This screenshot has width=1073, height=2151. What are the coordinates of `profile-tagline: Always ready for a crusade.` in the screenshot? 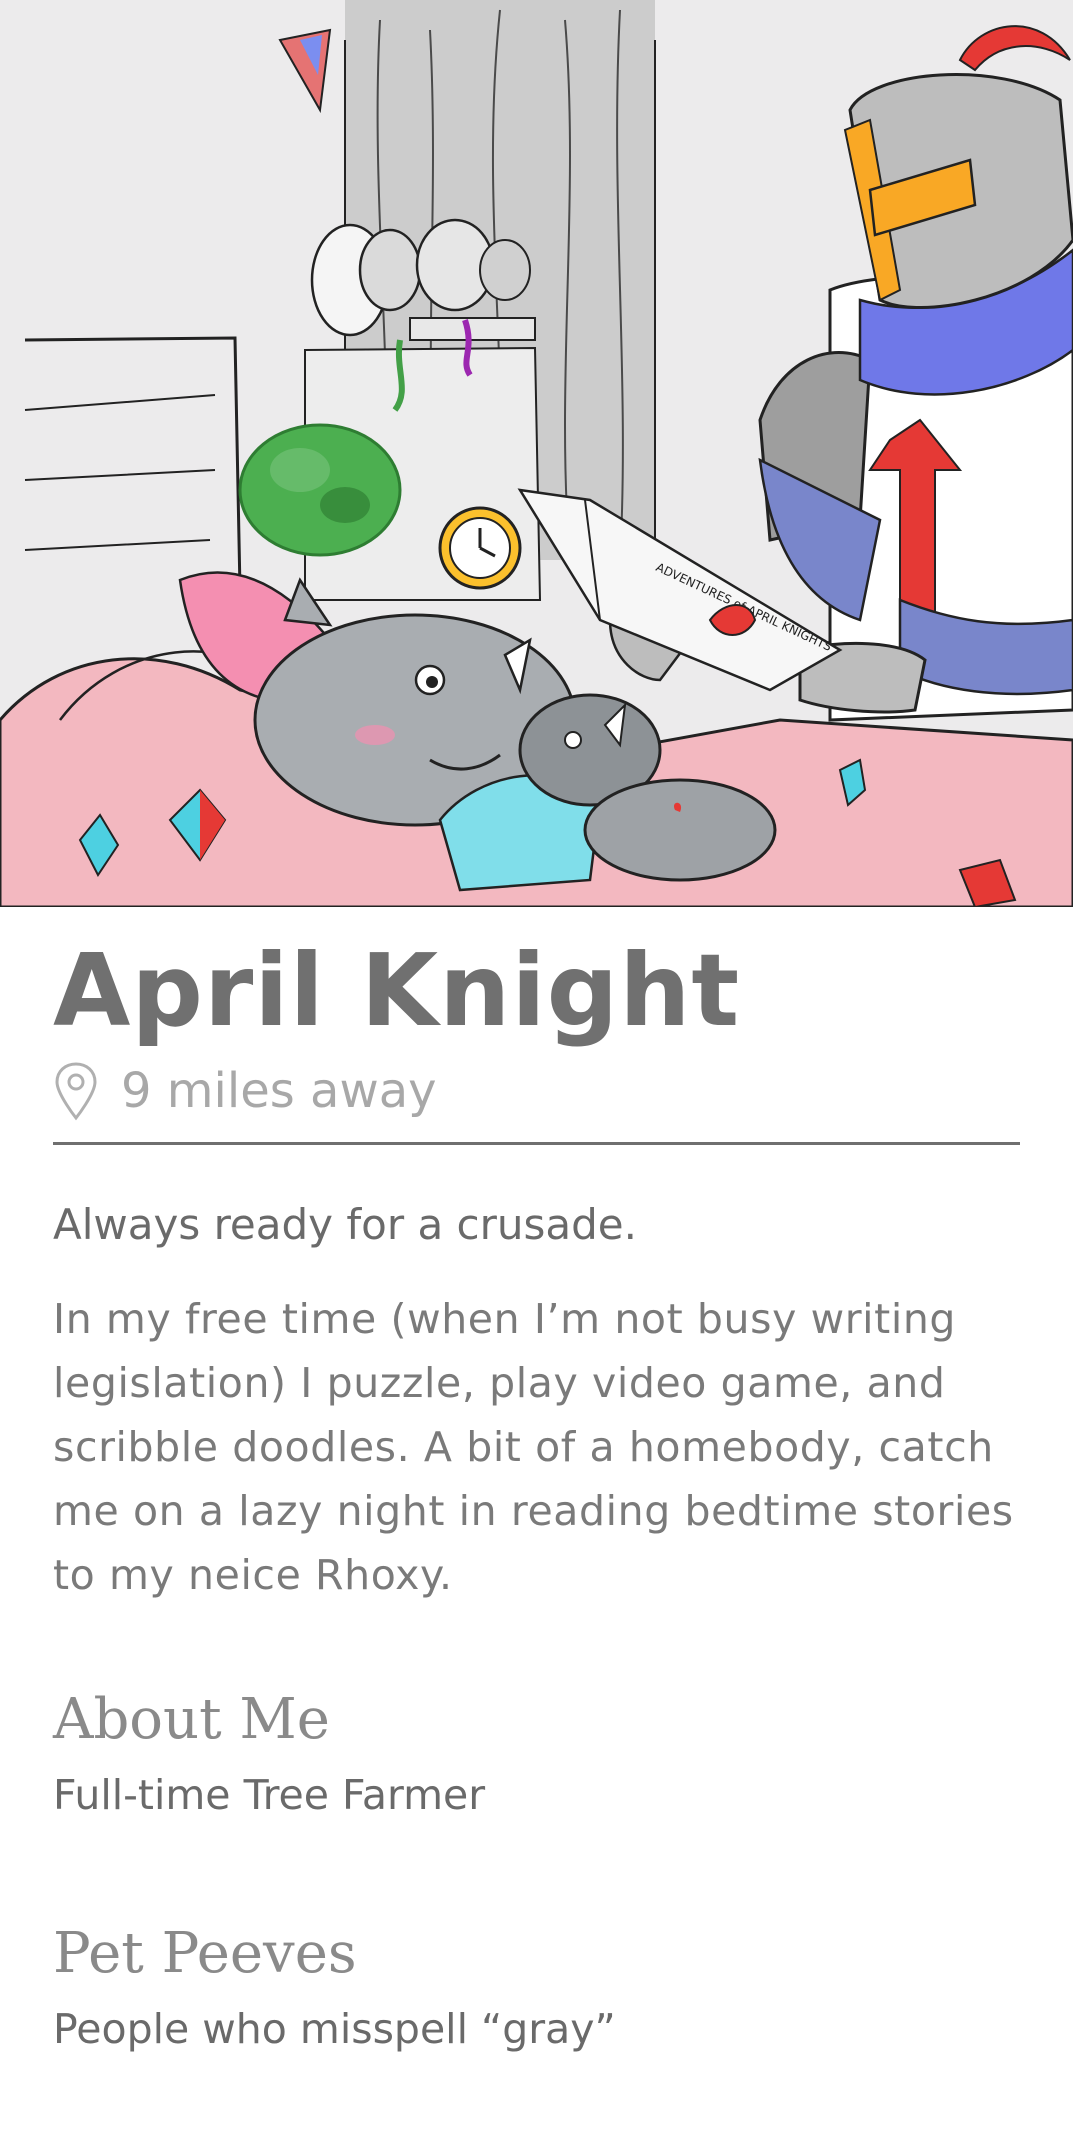 It's located at (345, 1224).